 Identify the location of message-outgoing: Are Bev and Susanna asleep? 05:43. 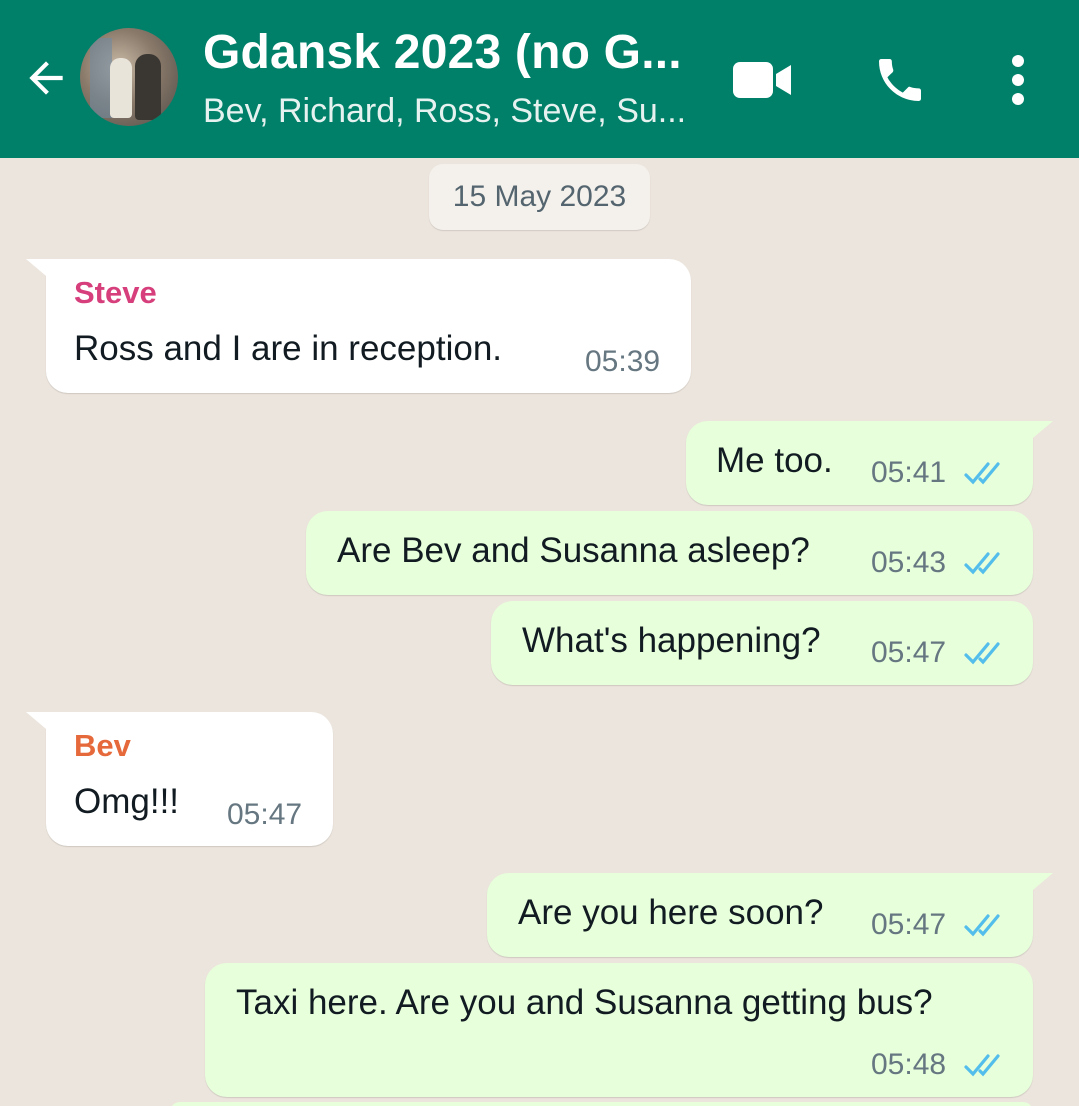
(669, 553).